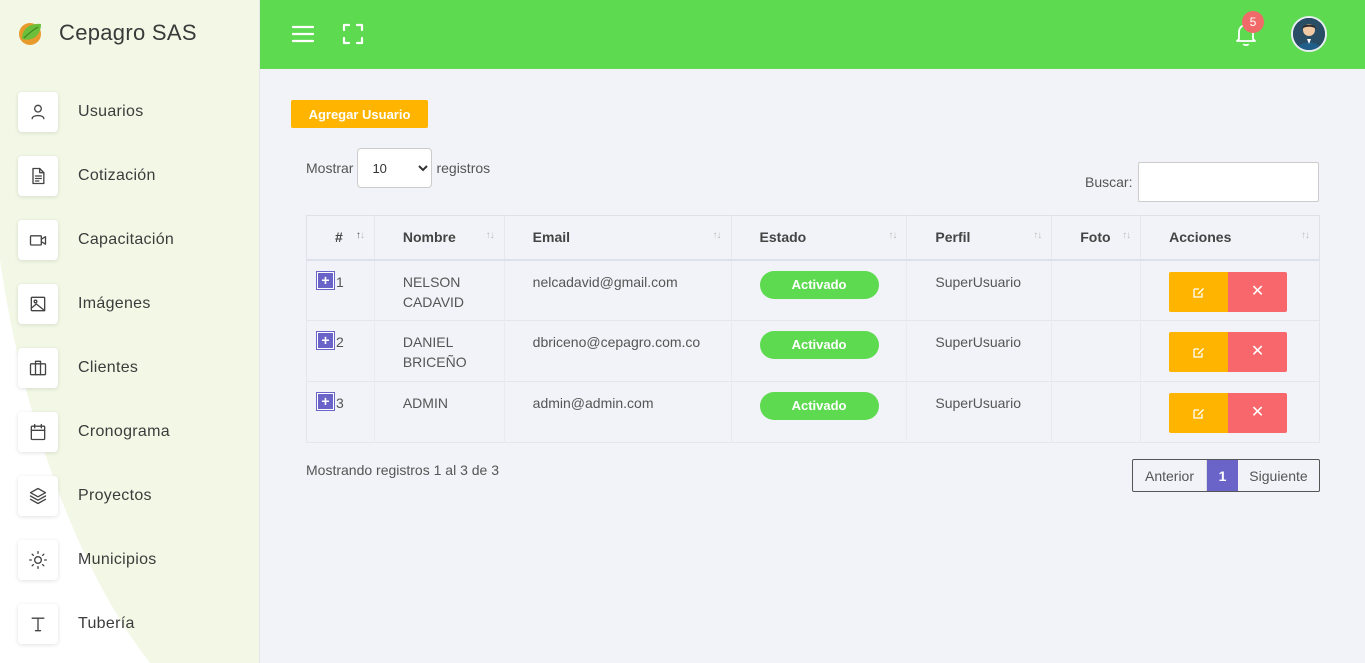  Describe the element at coordinates (1230, 237) in the screenshot. I see `column-header-actions: Acciones ↑↓` at that location.